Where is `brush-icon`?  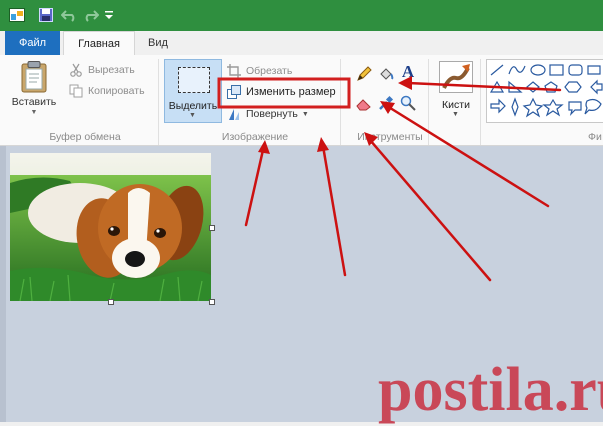
brush-icon is located at coordinates (456, 77).